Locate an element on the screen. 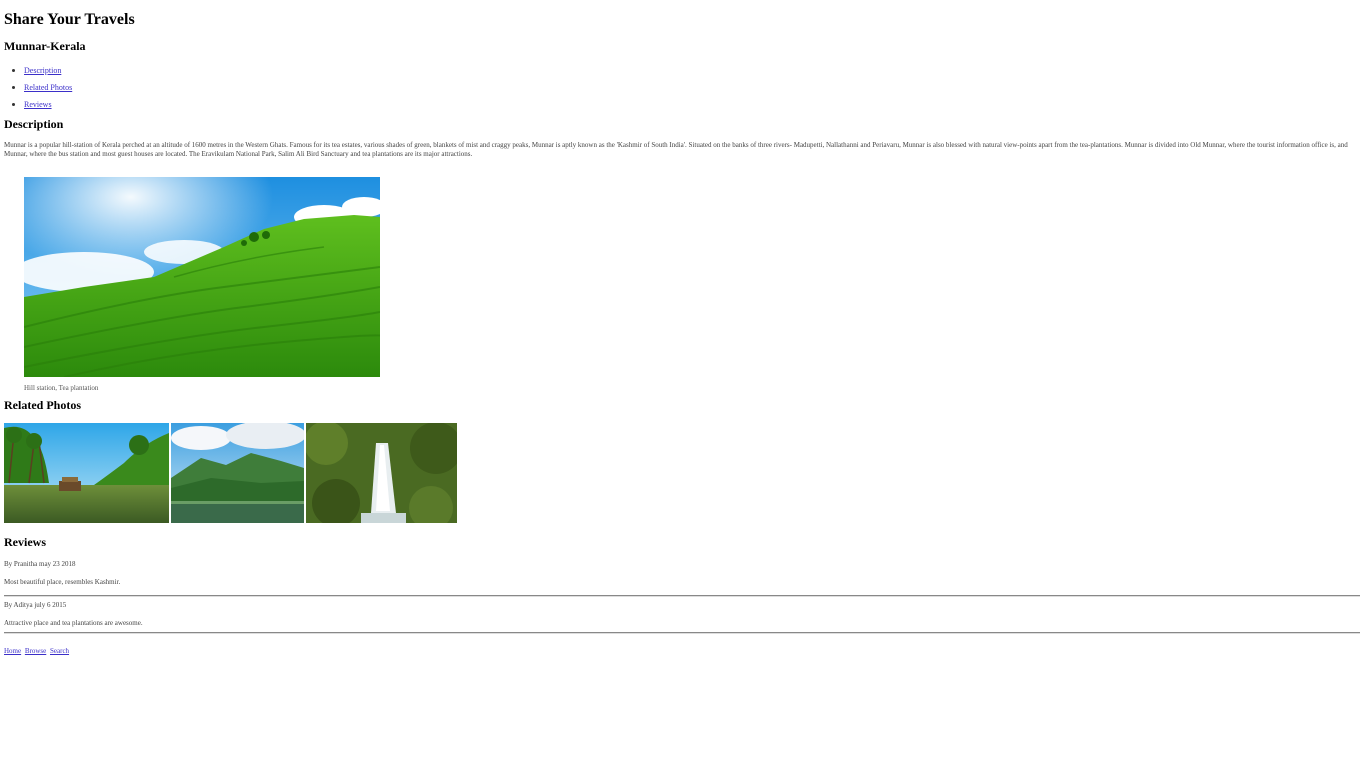 Image resolution: width=1366 pixels, height=768 pixels. section-nav: Description Related Photos Reviews is located at coordinates (38, 87).